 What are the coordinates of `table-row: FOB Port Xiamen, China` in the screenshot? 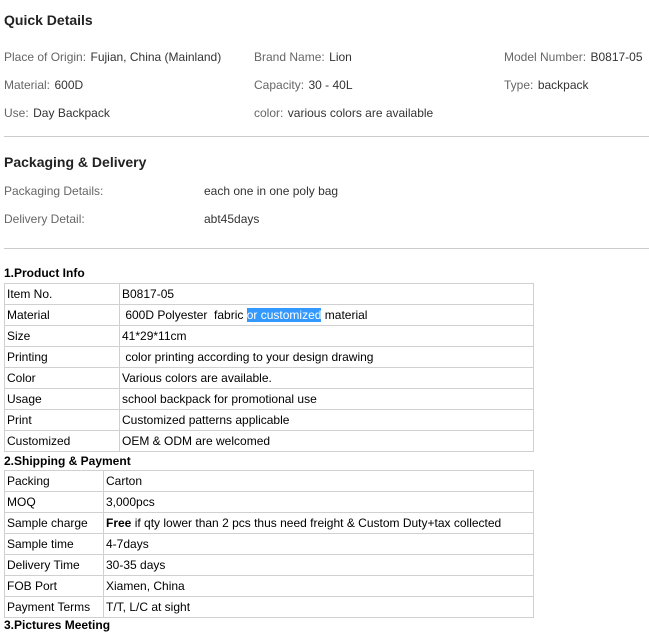 It's located at (269, 586).